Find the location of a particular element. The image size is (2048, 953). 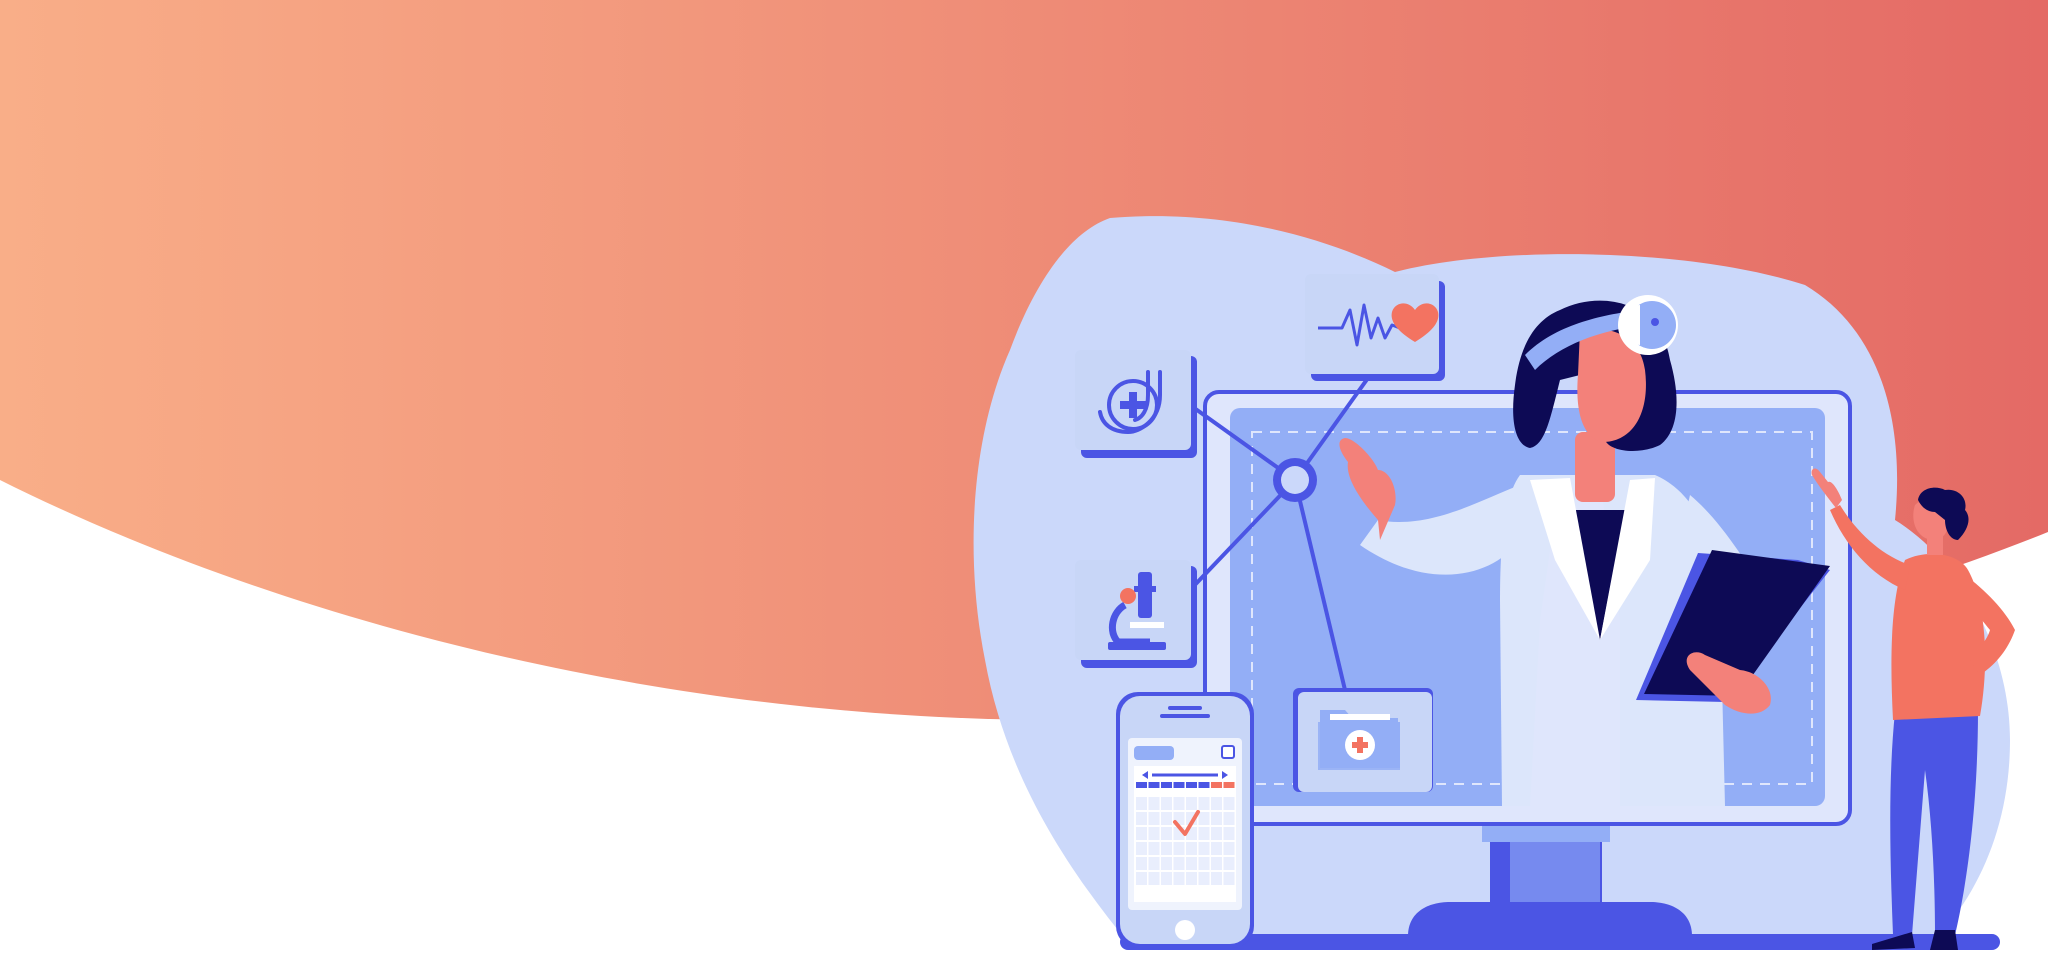

medical-folder-icon is located at coordinates (1359, 740).